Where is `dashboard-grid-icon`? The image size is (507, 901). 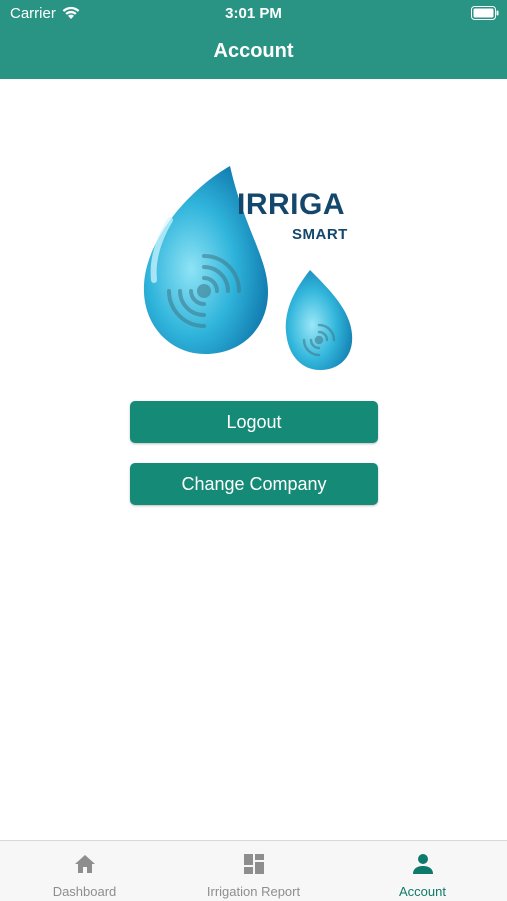
dashboard-grid-icon is located at coordinates (253, 864).